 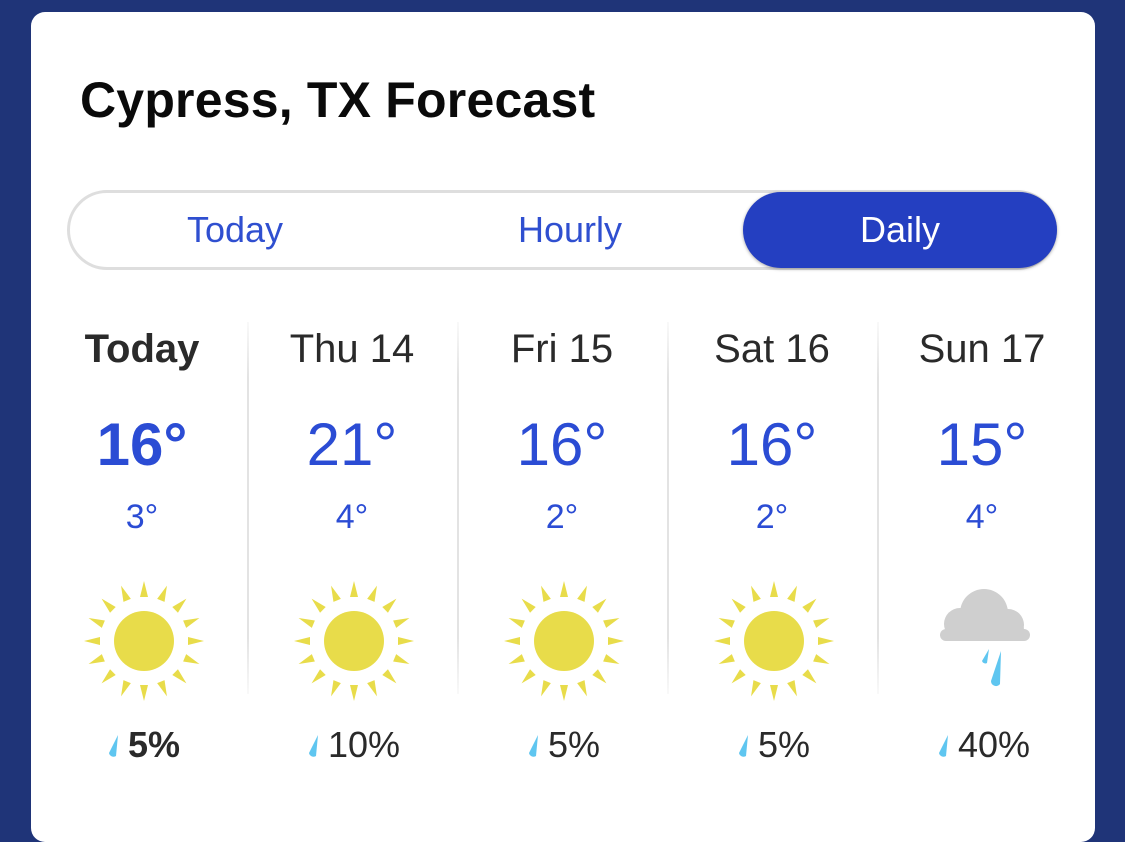 What do you see at coordinates (772, 552) in the screenshot?
I see `day-column: Sat 16 16° 2° 5%` at bounding box center [772, 552].